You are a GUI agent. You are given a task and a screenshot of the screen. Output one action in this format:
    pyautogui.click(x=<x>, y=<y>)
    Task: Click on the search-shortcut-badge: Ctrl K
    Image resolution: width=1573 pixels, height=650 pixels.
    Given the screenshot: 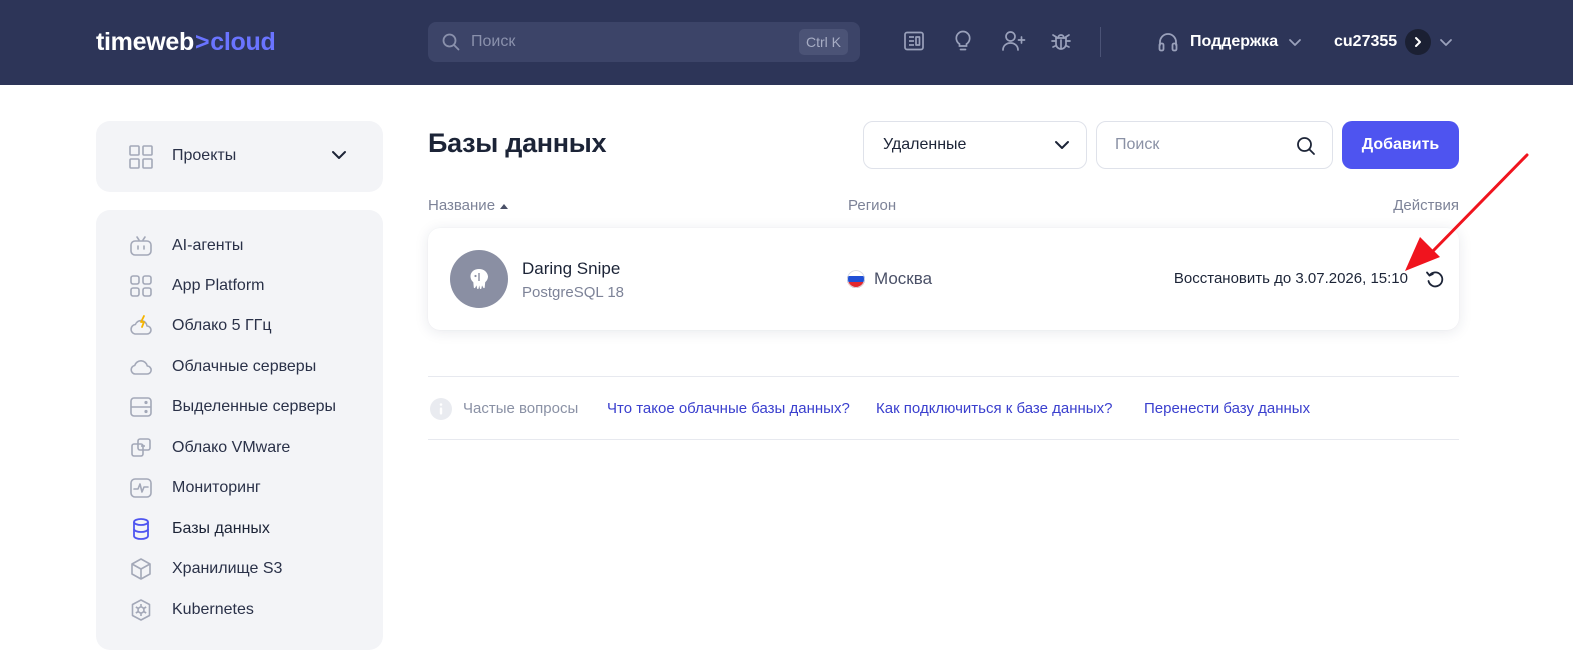 What is the action you would take?
    pyautogui.click(x=823, y=42)
    